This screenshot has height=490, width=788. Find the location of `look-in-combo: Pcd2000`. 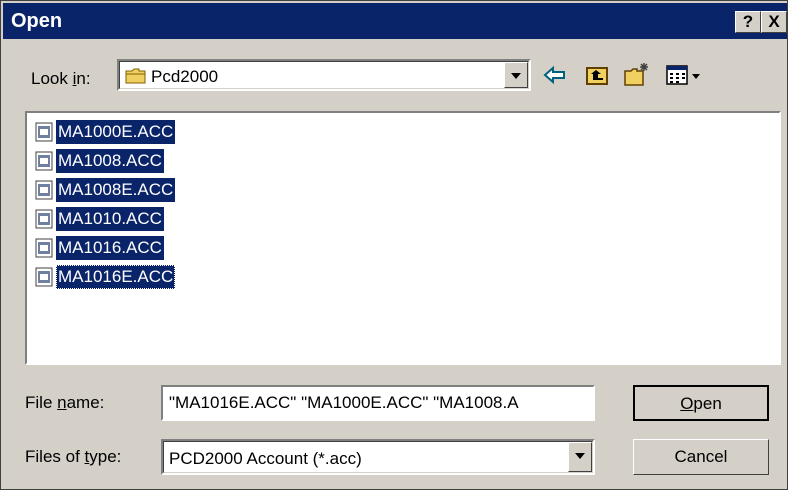

look-in-combo: Pcd2000 is located at coordinates (324, 75).